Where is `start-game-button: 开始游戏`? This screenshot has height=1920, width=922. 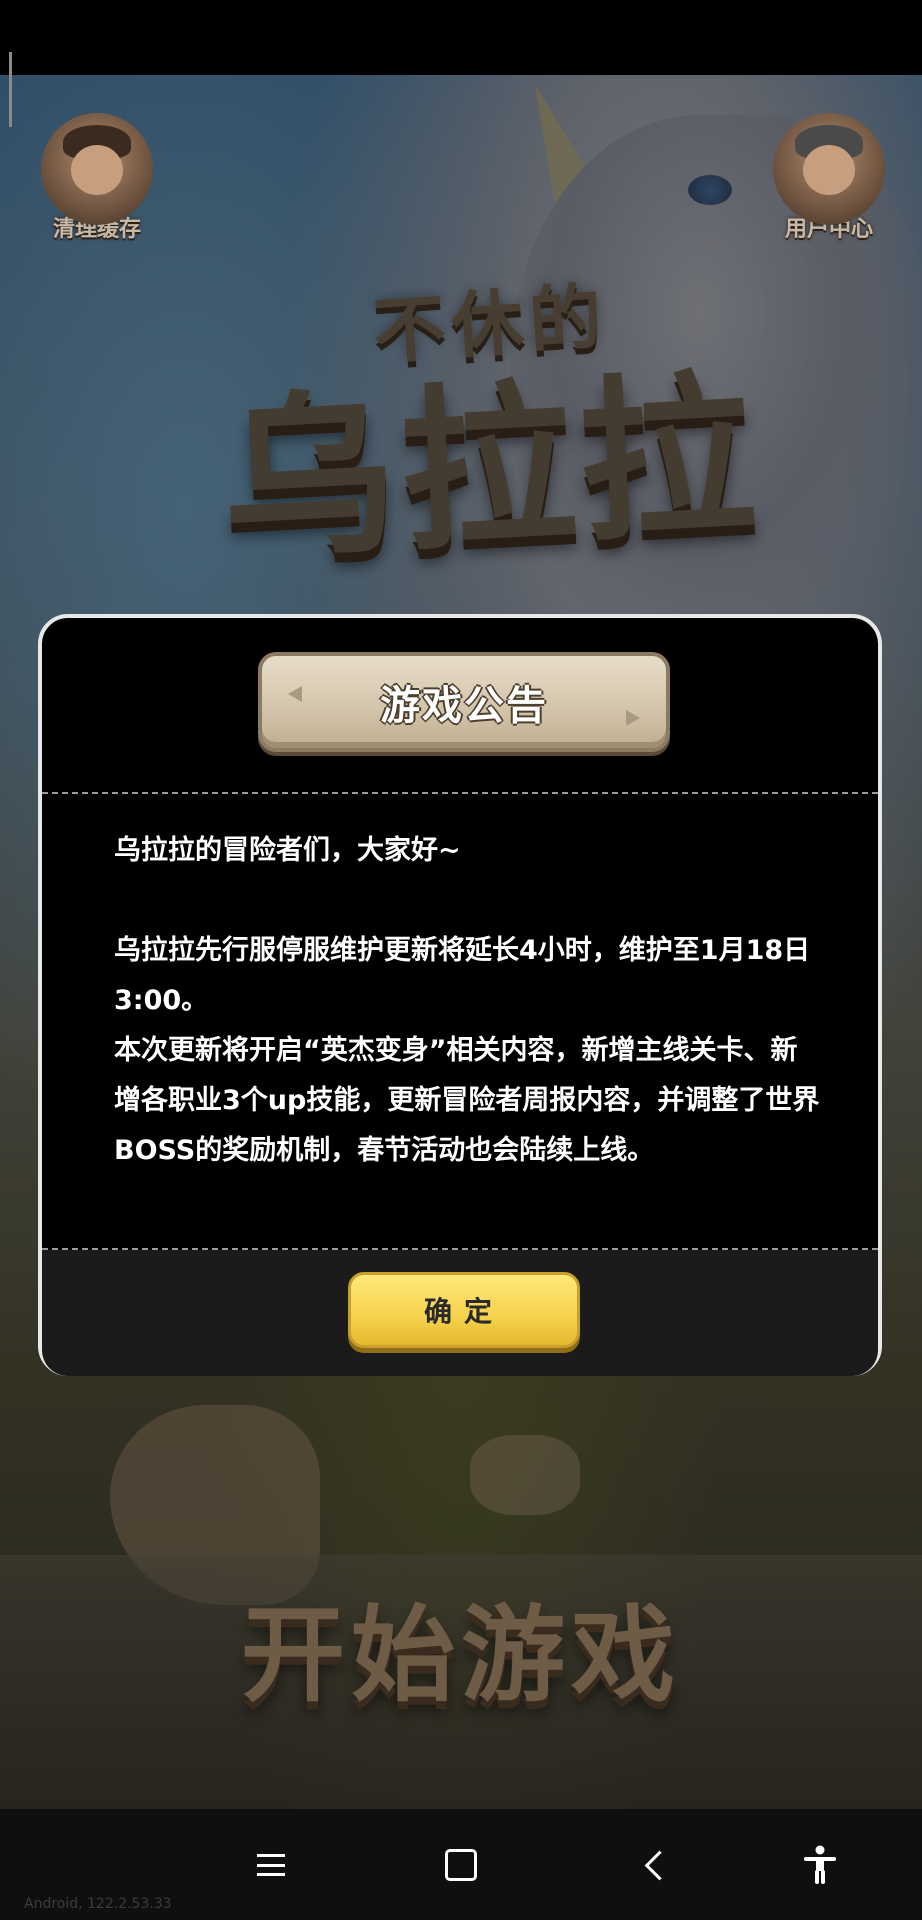 start-game-button: 开始游戏 is located at coordinates (461, 1645).